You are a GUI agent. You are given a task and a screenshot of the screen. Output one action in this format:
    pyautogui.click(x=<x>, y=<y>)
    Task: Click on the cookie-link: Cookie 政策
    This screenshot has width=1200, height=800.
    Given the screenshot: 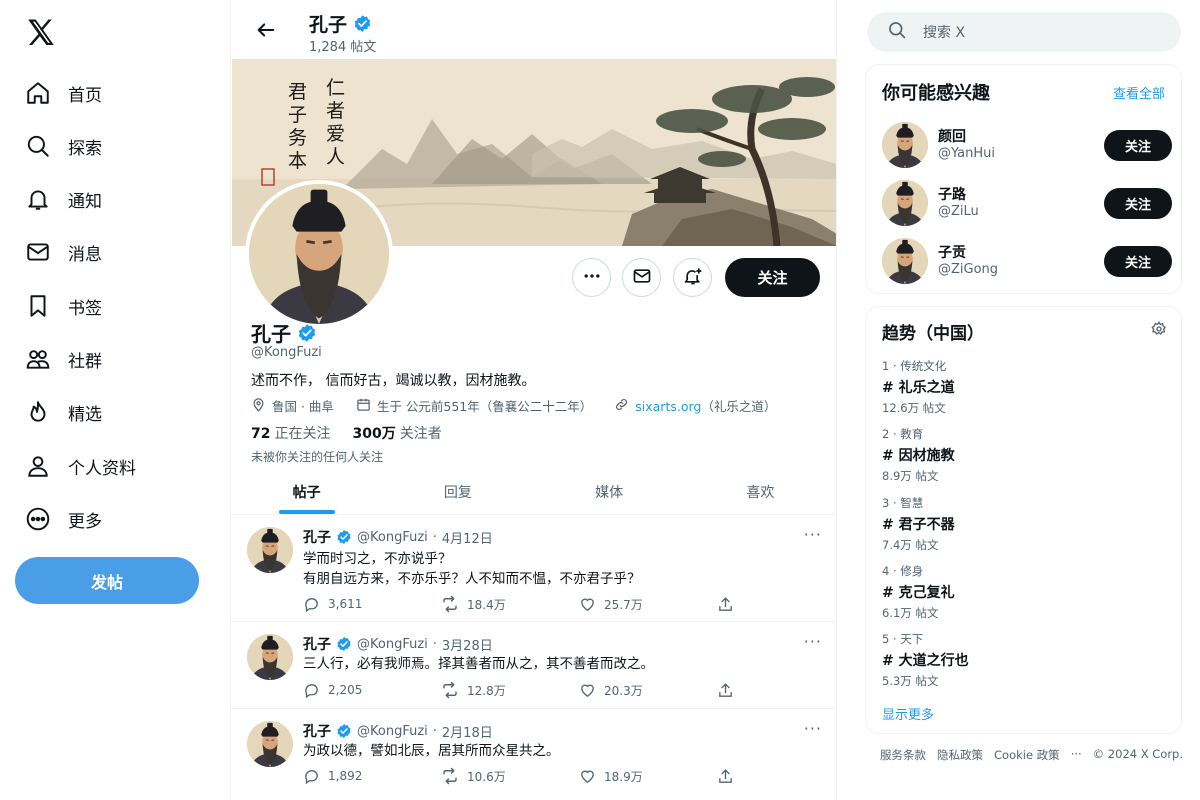 What is the action you would take?
    pyautogui.click(x=1027, y=755)
    